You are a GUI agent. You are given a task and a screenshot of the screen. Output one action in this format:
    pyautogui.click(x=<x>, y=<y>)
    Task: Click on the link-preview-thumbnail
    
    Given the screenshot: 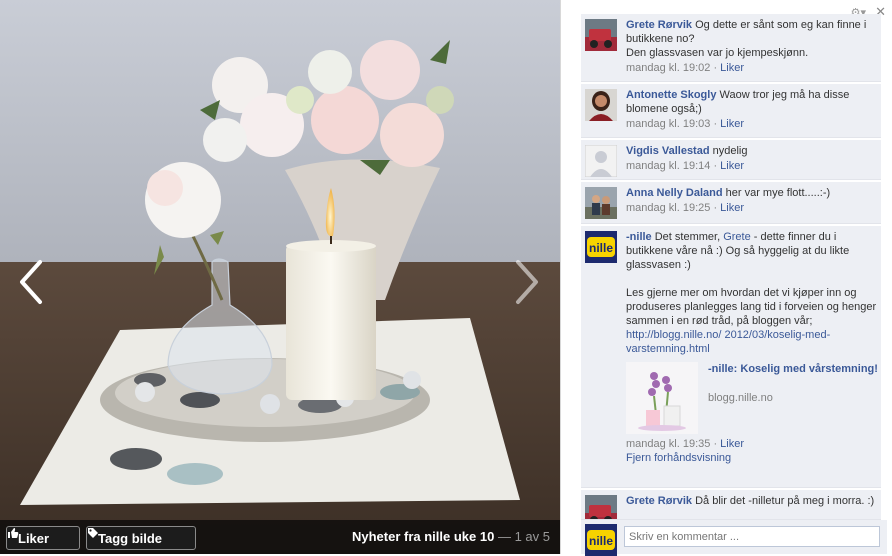 What is the action you would take?
    pyautogui.click(x=662, y=398)
    